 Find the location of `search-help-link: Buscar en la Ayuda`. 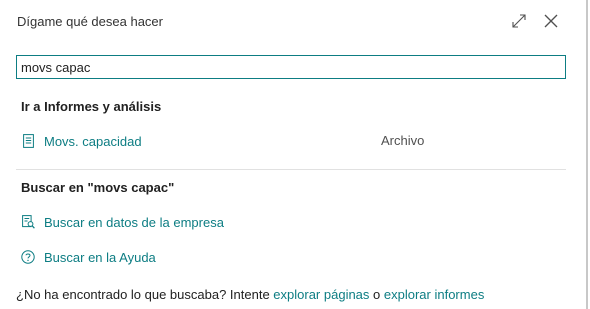

search-help-link: Buscar en la Ayuda is located at coordinates (88, 257).